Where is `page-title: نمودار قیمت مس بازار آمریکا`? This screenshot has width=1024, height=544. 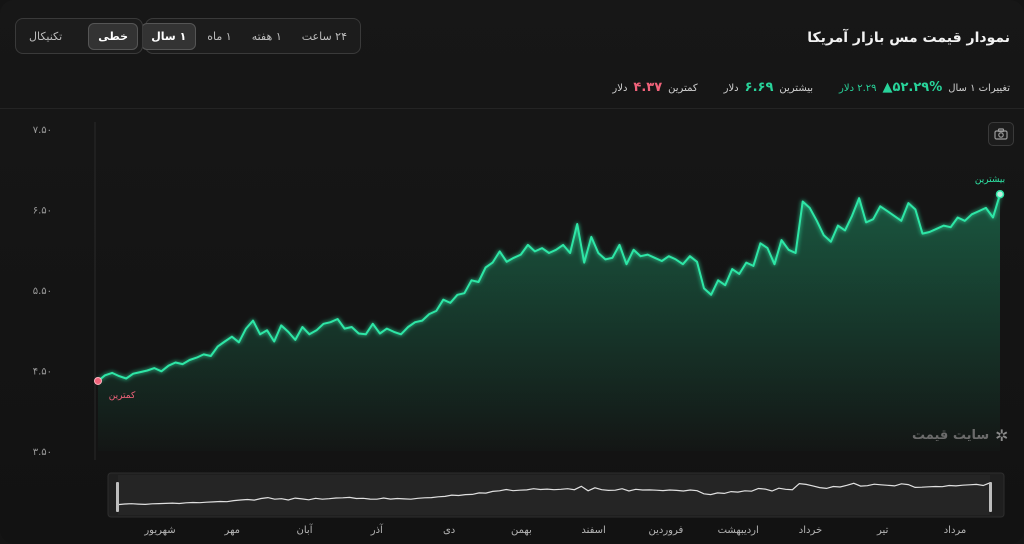
page-title: نمودار قیمت مس بازار آمریکا is located at coordinates (908, 38).